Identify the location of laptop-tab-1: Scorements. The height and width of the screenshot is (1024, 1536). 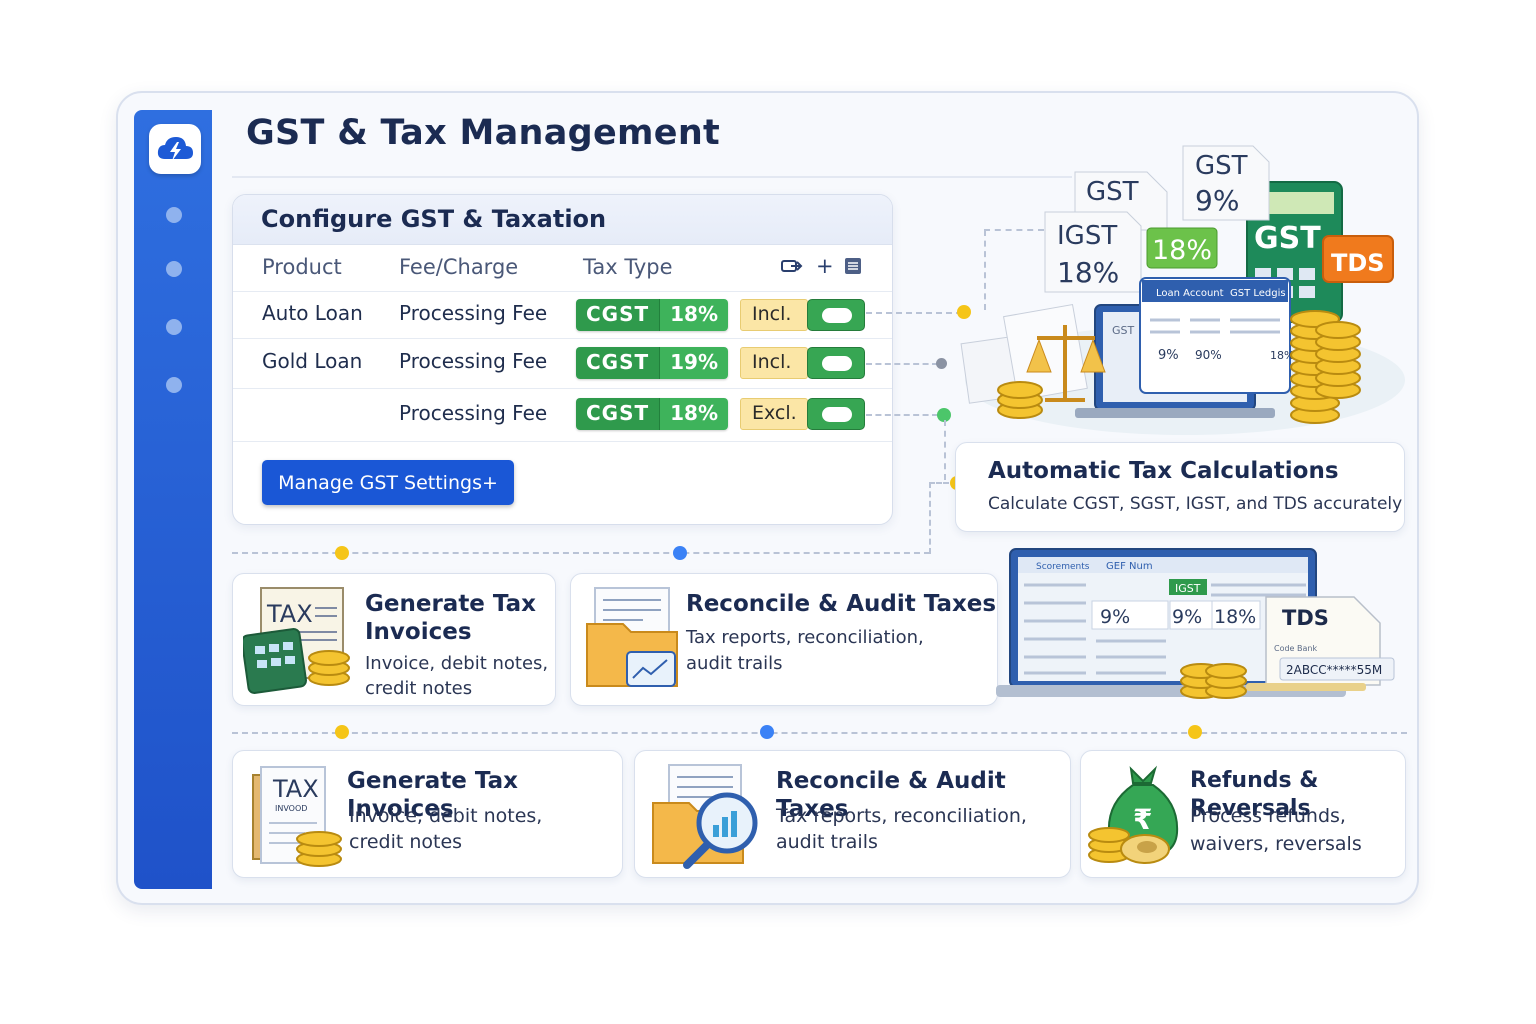
(1063, 567).